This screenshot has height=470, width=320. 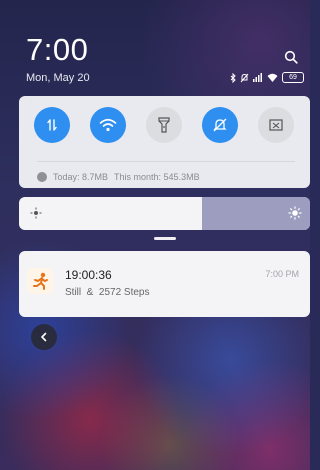 What do you see at coordinates (164, 284) in the screenshot?
I see `notification-card: 19:00:36 Still & 2572 Steps 7:00 PM` at bounding box center [164, 284].